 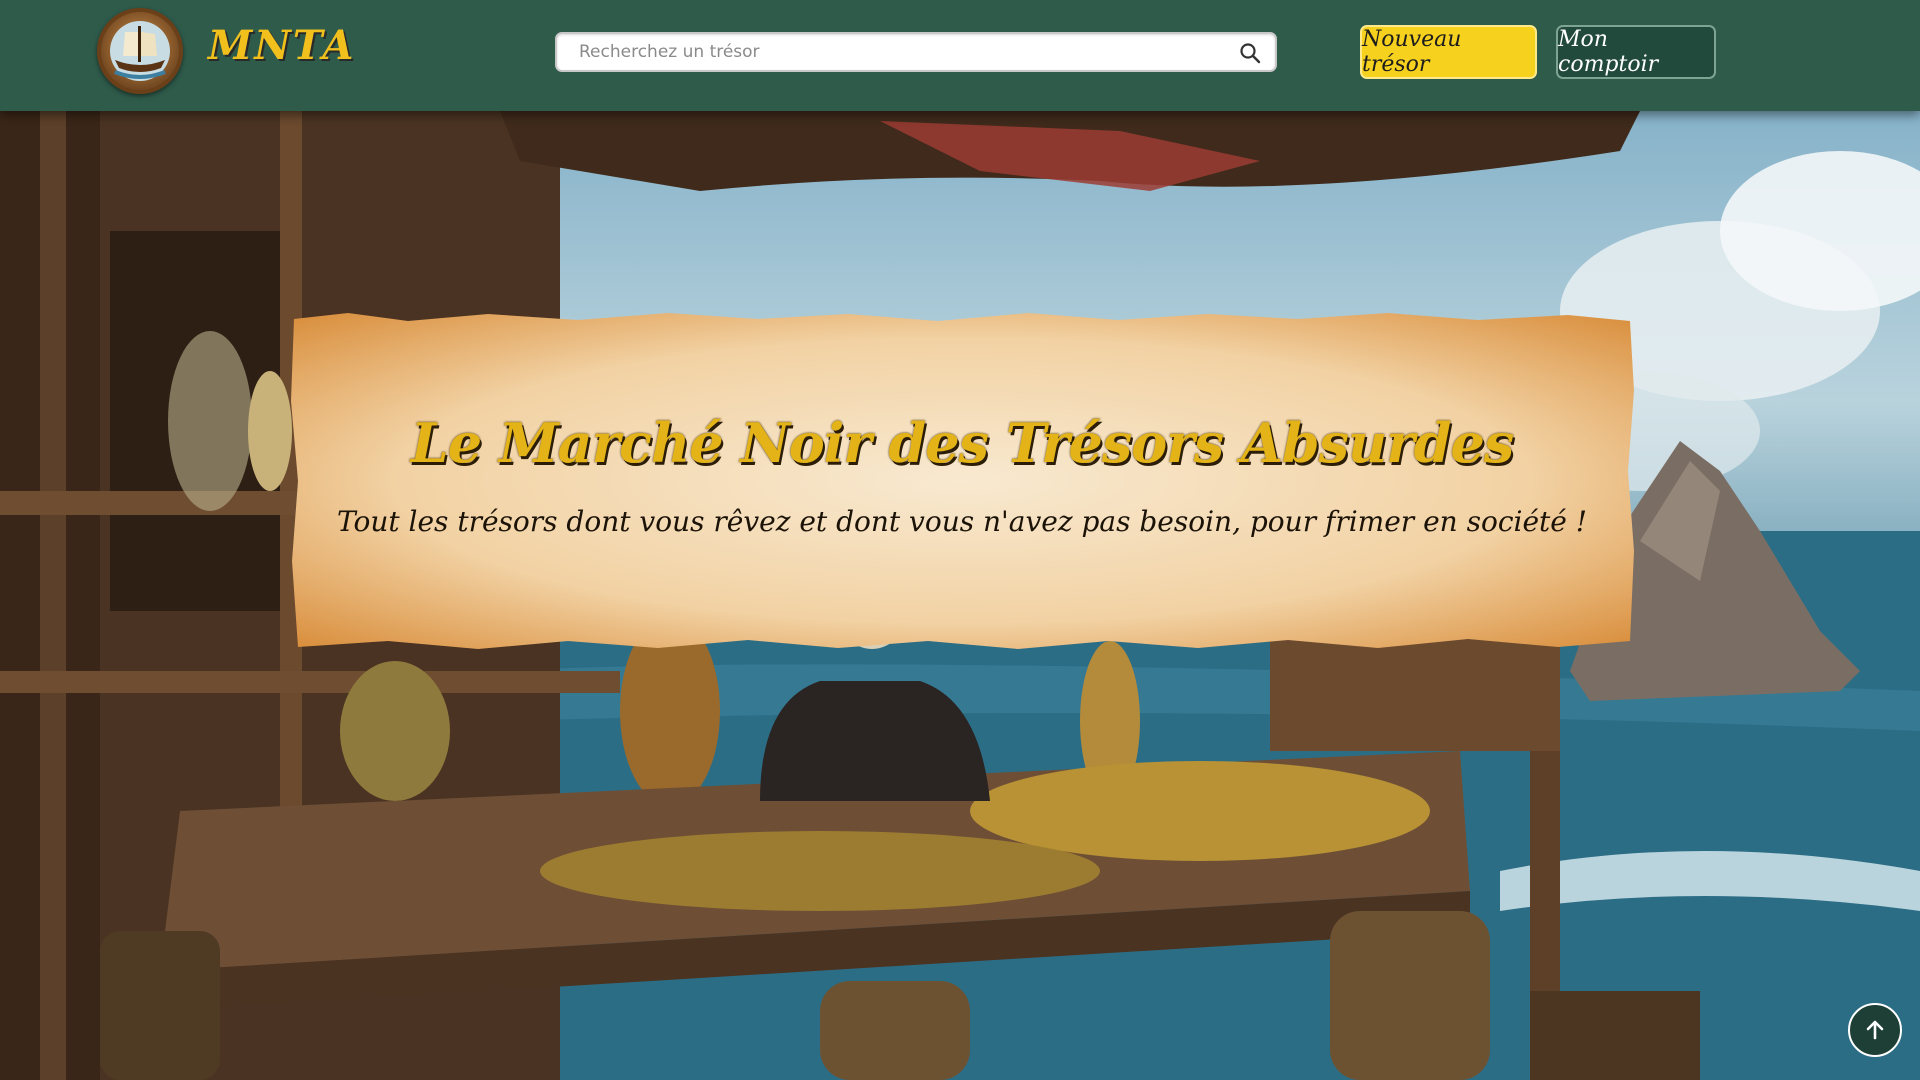 I want to click on search-bar, so click(x=916, y=52).